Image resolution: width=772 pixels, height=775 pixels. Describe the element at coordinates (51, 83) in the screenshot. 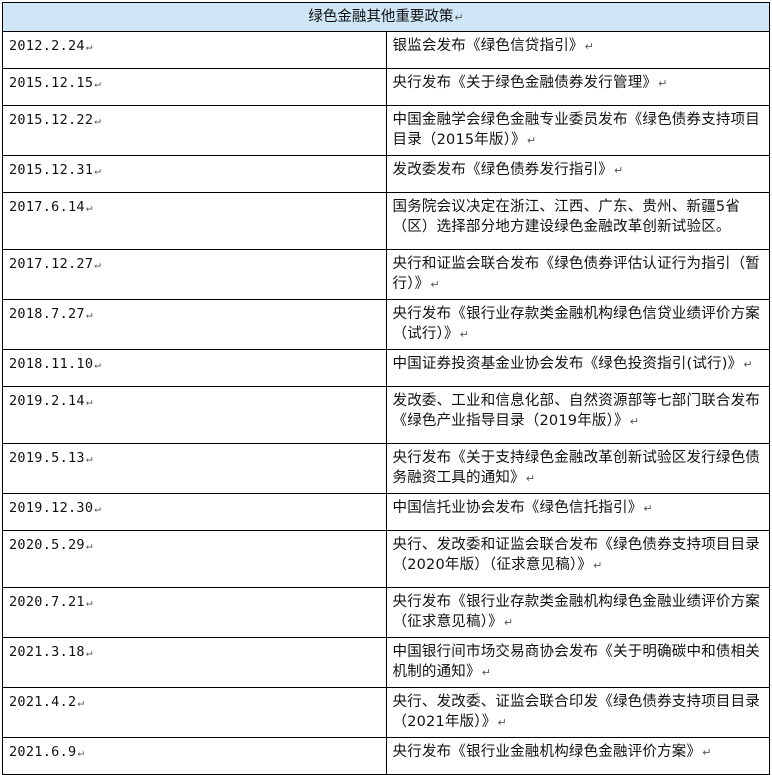

I see `date-text: 2015.12.15` at that location.